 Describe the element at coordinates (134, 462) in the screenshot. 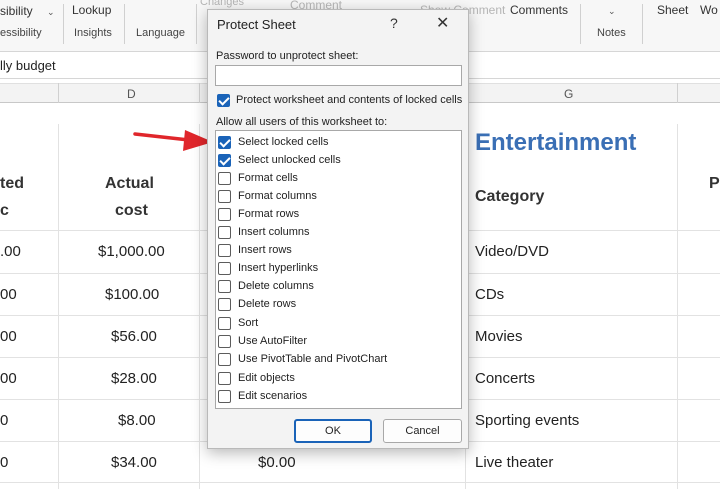

I see `table-cell-actual: $34.00` at that location.